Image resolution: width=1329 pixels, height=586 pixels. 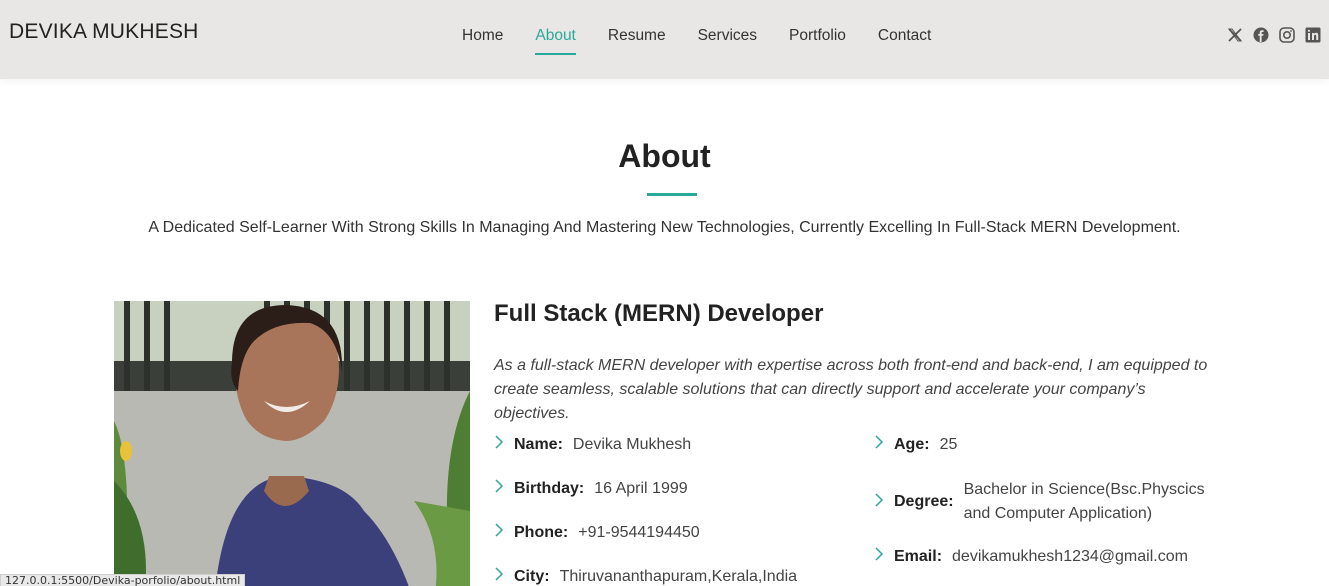 What do you see at coordinates (482, 36) in the screenshot?
I see `nav-home: Home` at bounding box center [482, 36].